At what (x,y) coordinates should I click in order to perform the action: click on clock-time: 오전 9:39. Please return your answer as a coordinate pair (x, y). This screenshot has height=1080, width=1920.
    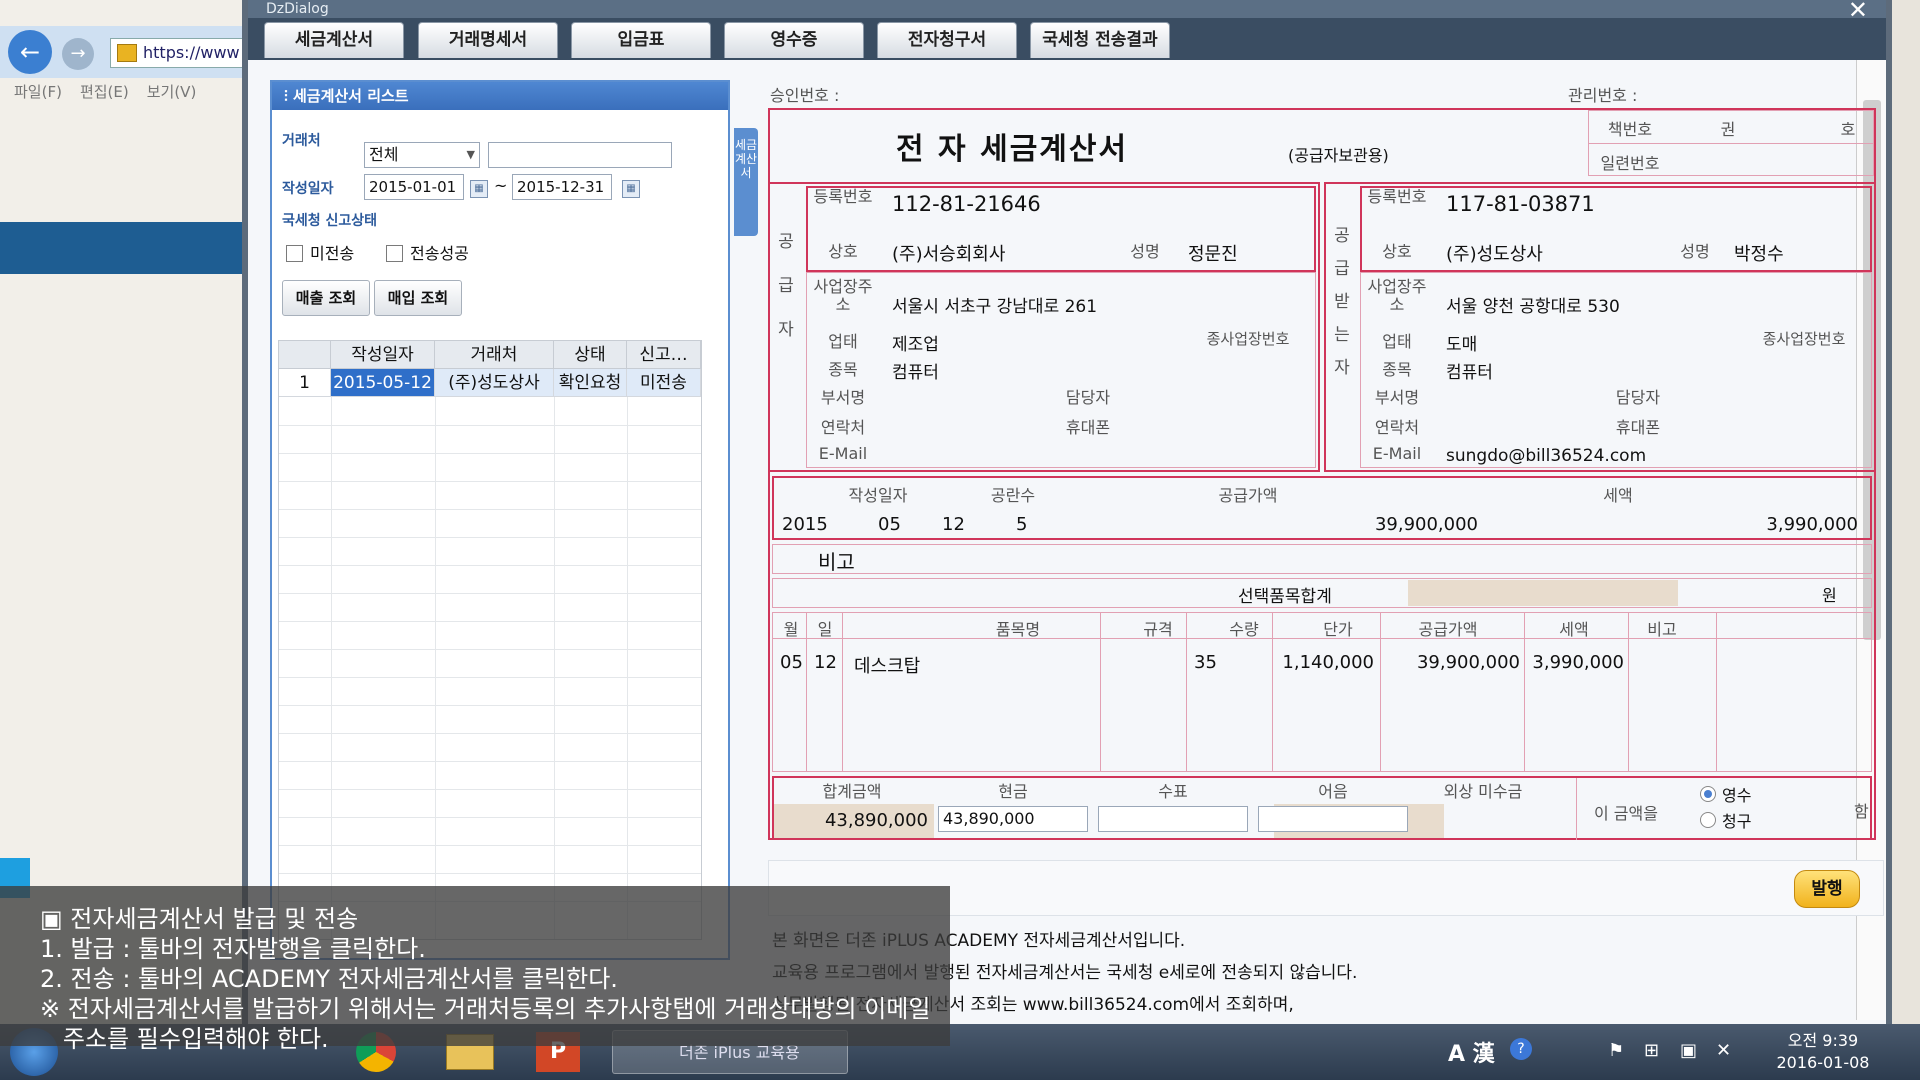
    Looking at the image, I should click on (1823, 1040).